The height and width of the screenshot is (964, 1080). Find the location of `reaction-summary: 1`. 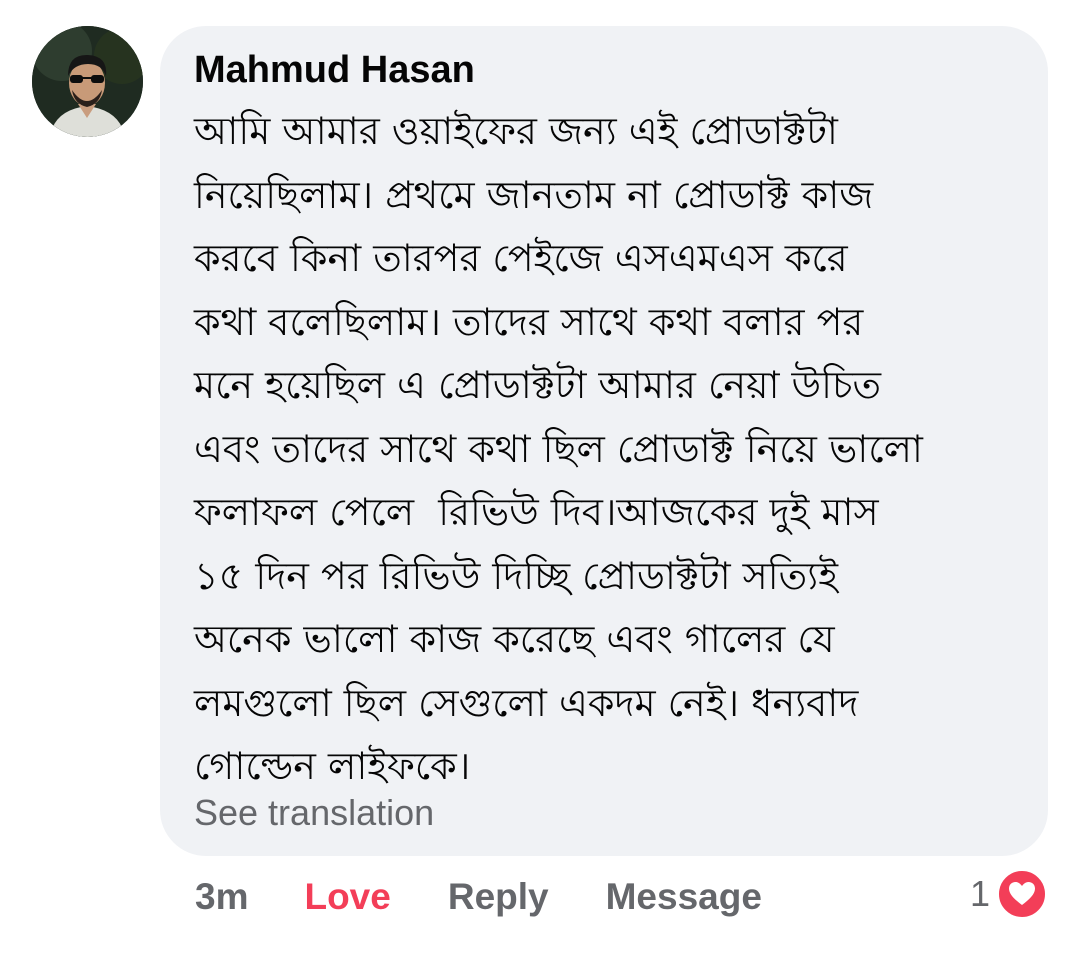

reaction-summary: 1 is located at coordinates (1009, 894).